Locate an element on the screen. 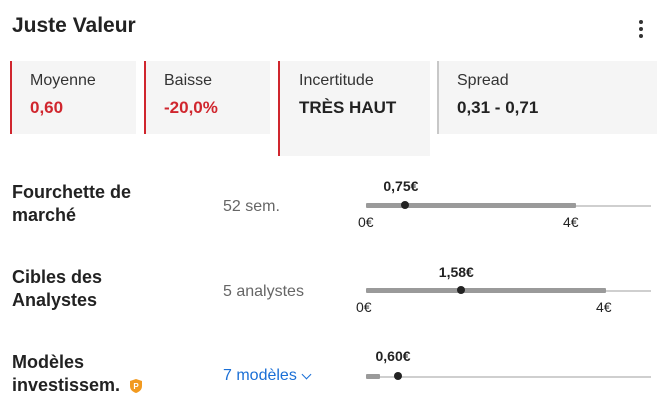 The width and height of the screenshot is (660, 408). svg-text: P is located at coordinates (136, 386).